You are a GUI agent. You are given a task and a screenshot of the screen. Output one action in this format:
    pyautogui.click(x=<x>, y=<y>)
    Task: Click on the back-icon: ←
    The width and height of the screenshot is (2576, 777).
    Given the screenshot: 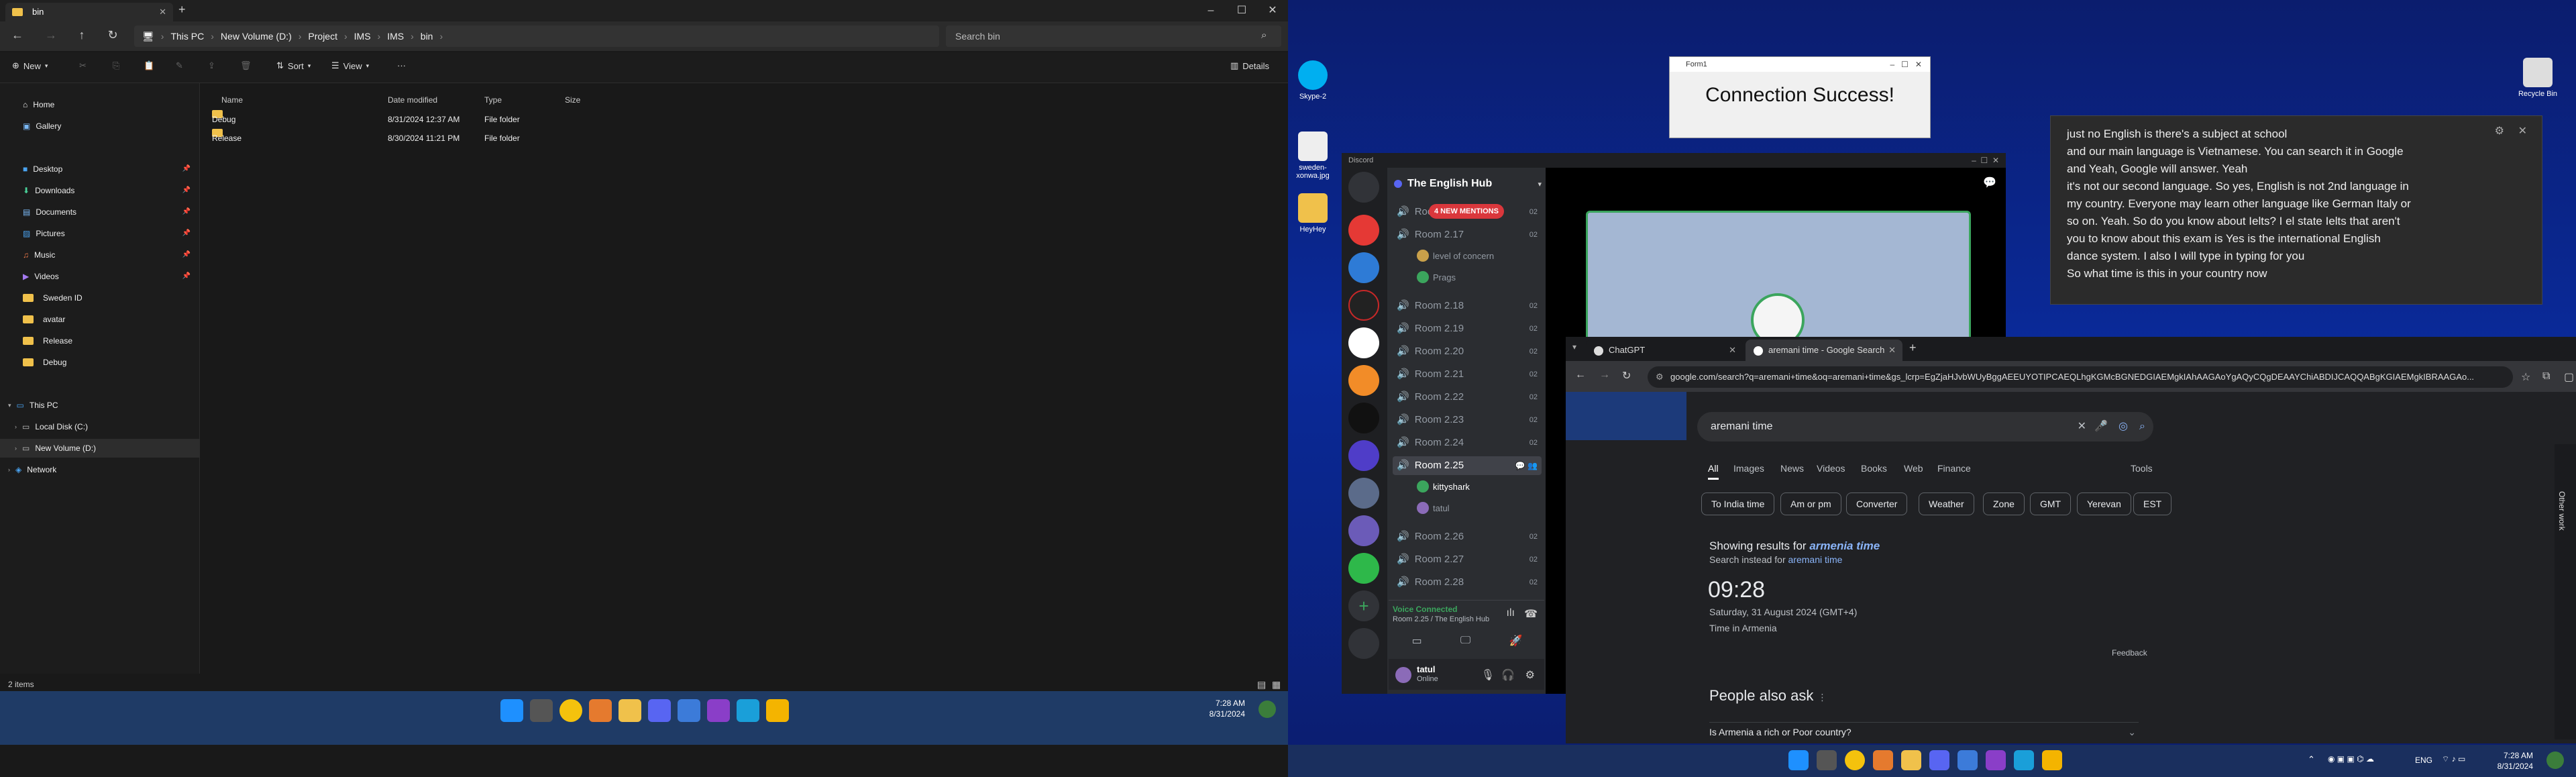 What is the action you would take?
    pyautogui.click(x=1580, y=375)
    